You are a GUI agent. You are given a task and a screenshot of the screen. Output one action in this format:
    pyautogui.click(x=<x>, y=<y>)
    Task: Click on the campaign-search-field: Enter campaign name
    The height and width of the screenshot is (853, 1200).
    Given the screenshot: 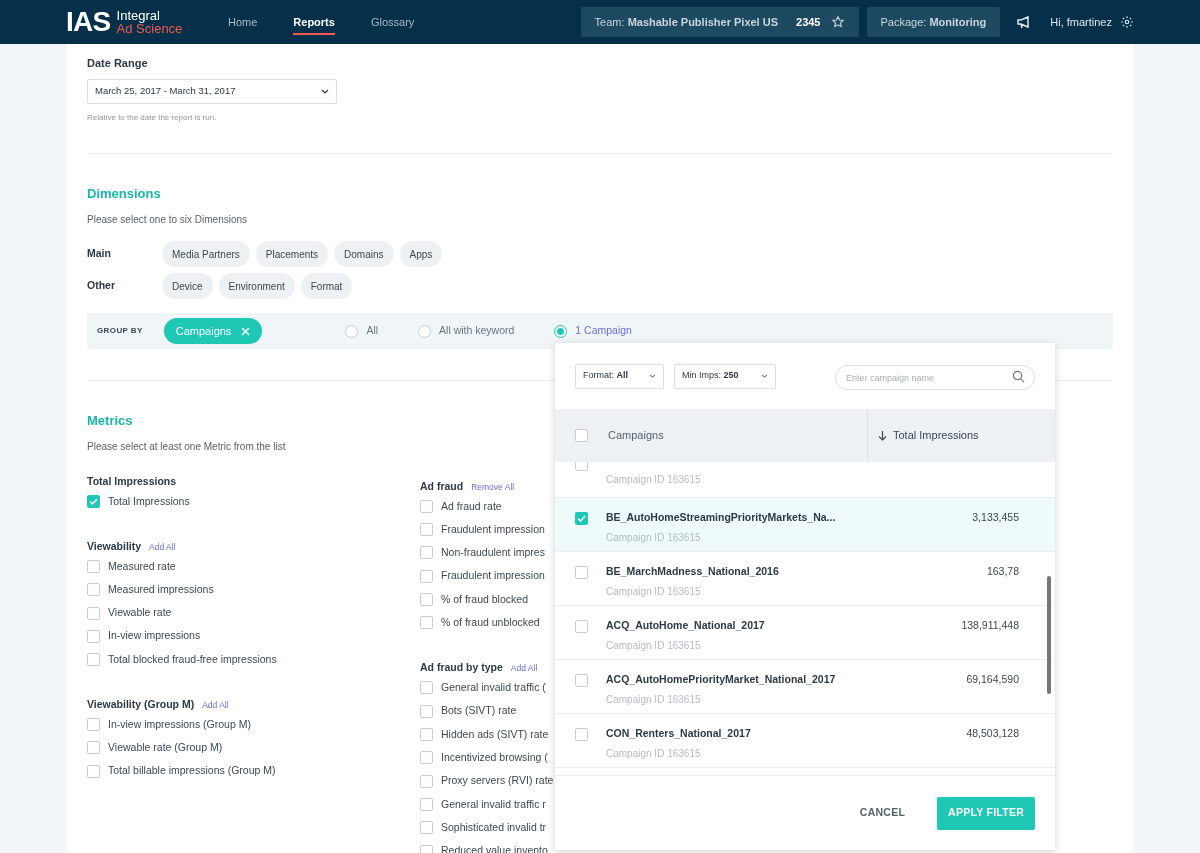 What is the action you would take?
    pyautogui.click(x=935, y=377)
    